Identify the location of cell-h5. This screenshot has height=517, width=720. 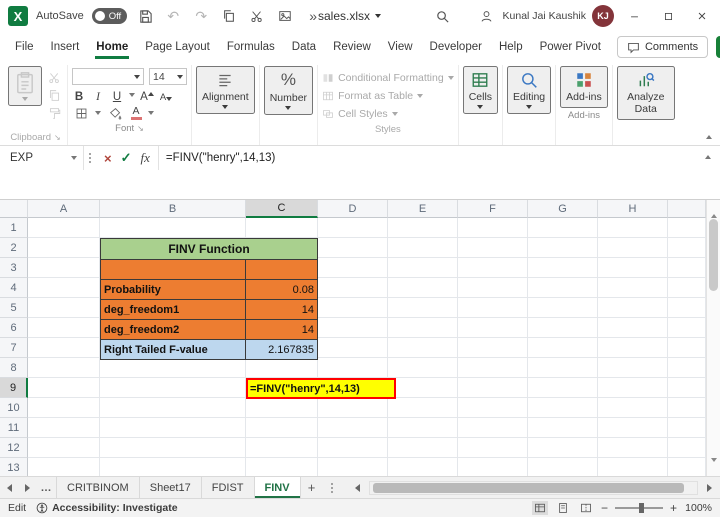
(633, 308).